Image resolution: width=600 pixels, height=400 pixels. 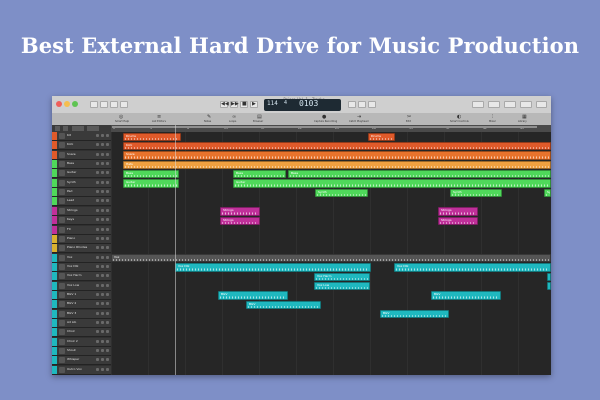 I want to click on track-header: Choir 2, so click(x=81, y=342).